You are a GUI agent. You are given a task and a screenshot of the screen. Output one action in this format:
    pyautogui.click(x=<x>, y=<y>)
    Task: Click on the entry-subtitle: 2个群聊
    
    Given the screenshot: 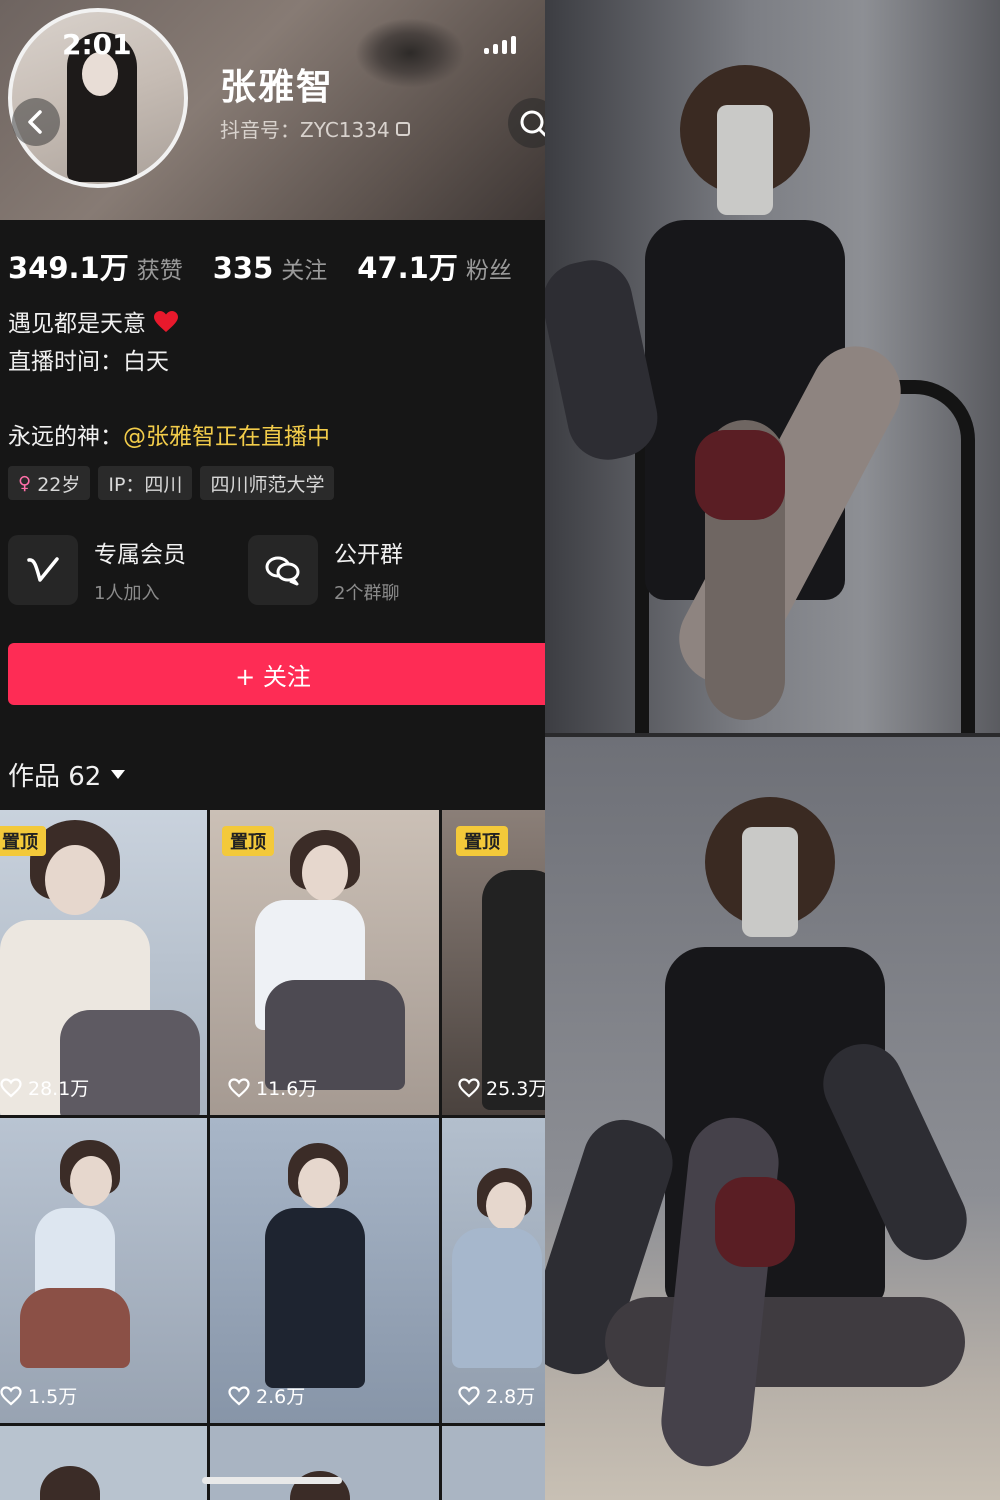 What is the action you would take?
    pyautogui.click(x=367, y=593)
    